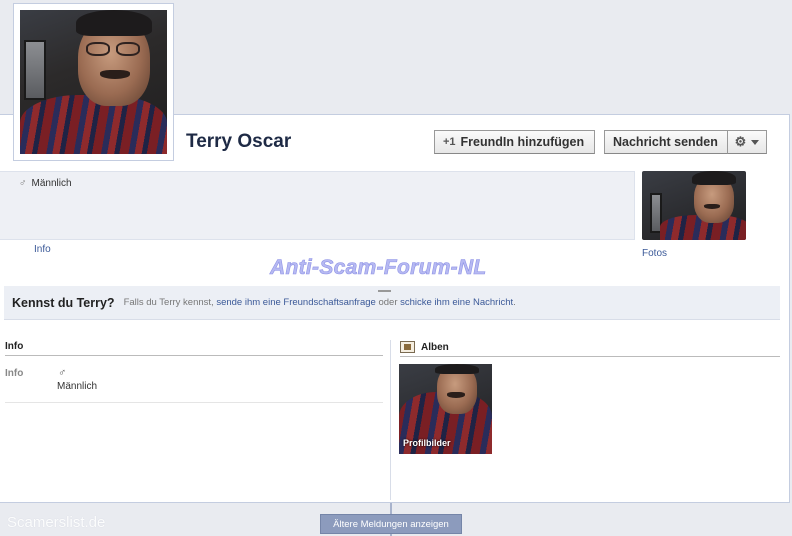 The height and width of the screenshot is (536, 792). What do you see at coordinates (77, 386) in the screenshot?
I see `info-row-value: Männlich` at bounding box center [77, 386].